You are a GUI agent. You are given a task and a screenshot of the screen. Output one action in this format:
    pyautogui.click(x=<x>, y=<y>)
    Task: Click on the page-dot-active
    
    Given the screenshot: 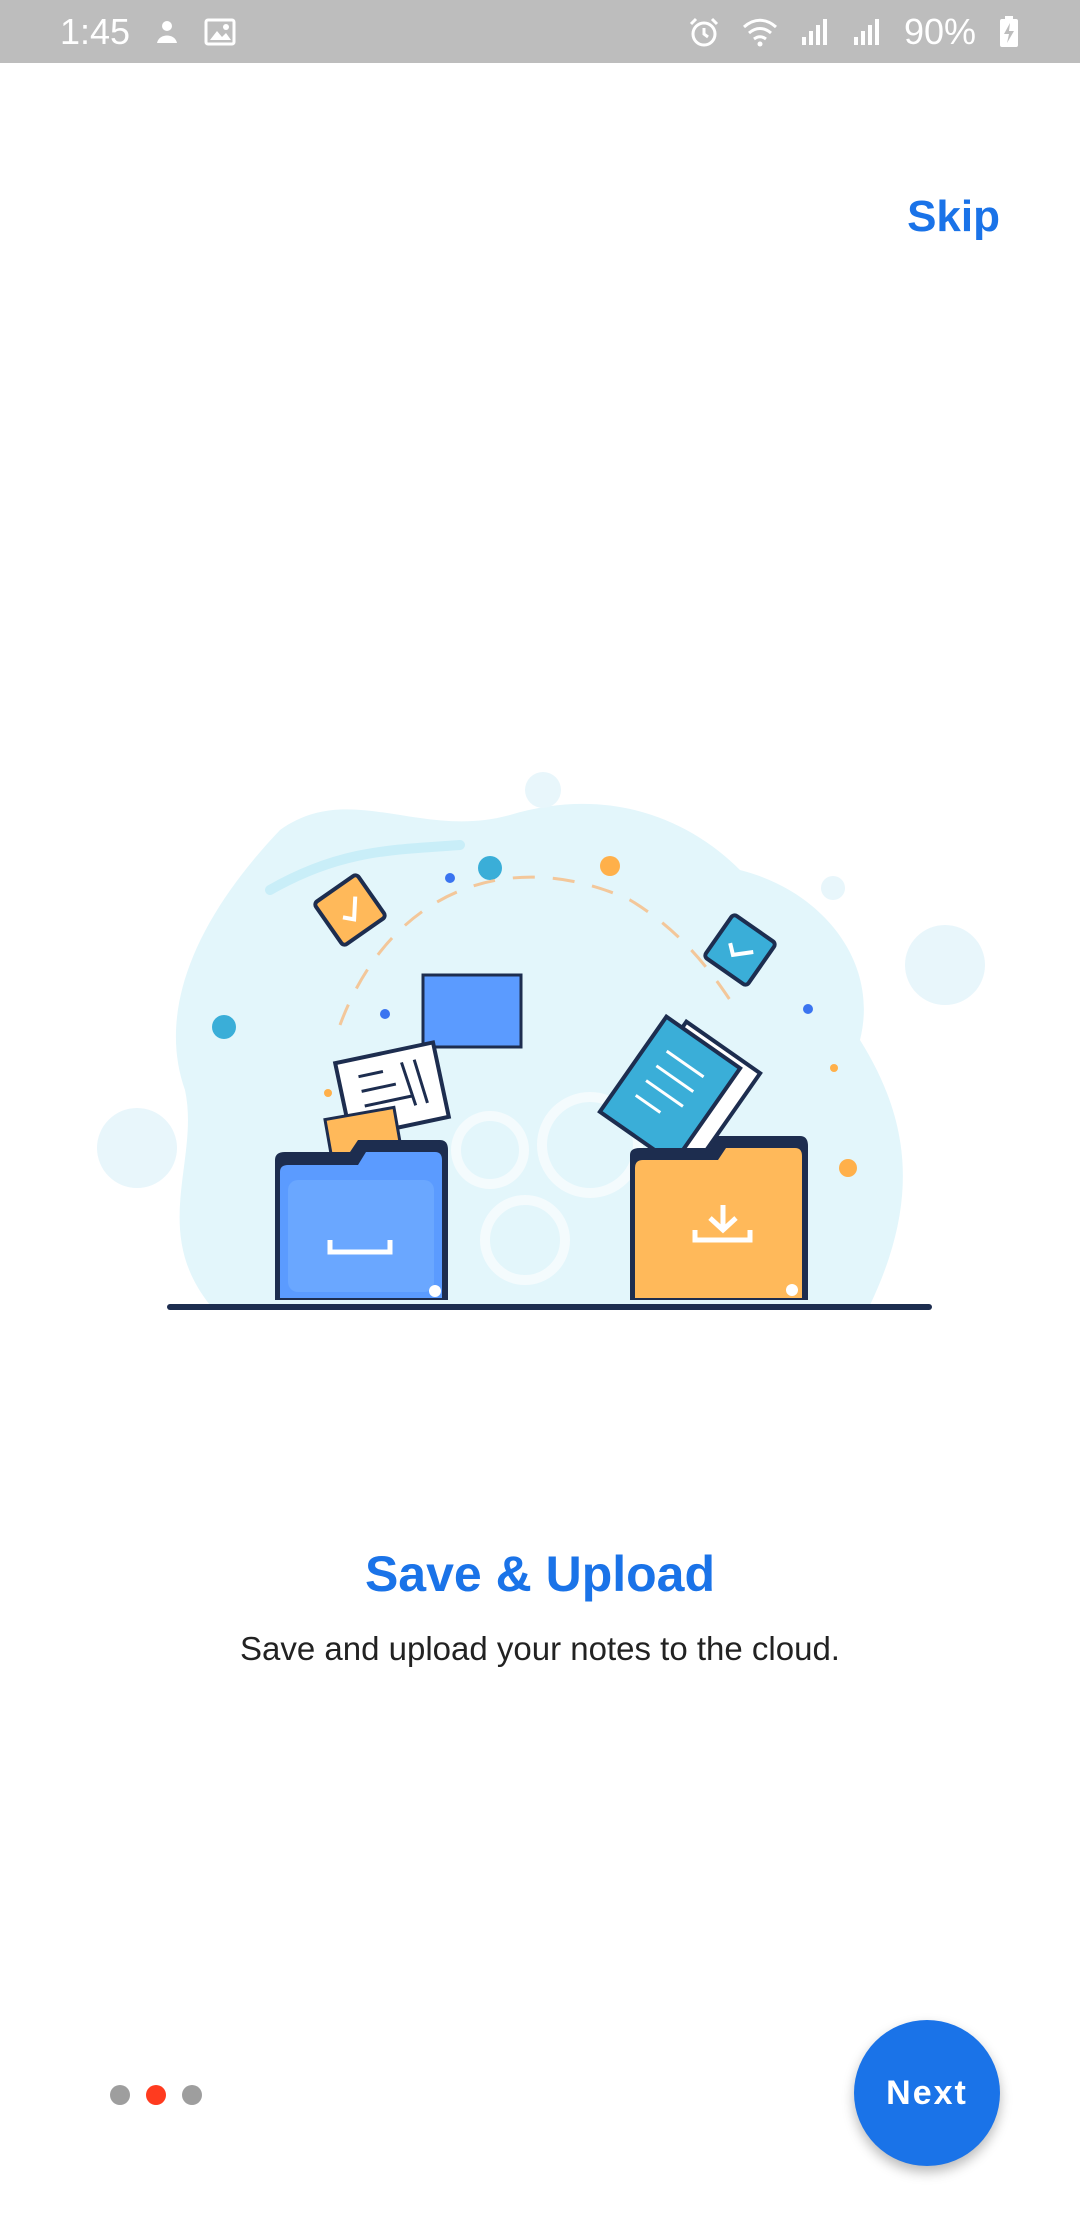 What is the action you would take?
    pyautogui.click(x=156, y=2095)
    